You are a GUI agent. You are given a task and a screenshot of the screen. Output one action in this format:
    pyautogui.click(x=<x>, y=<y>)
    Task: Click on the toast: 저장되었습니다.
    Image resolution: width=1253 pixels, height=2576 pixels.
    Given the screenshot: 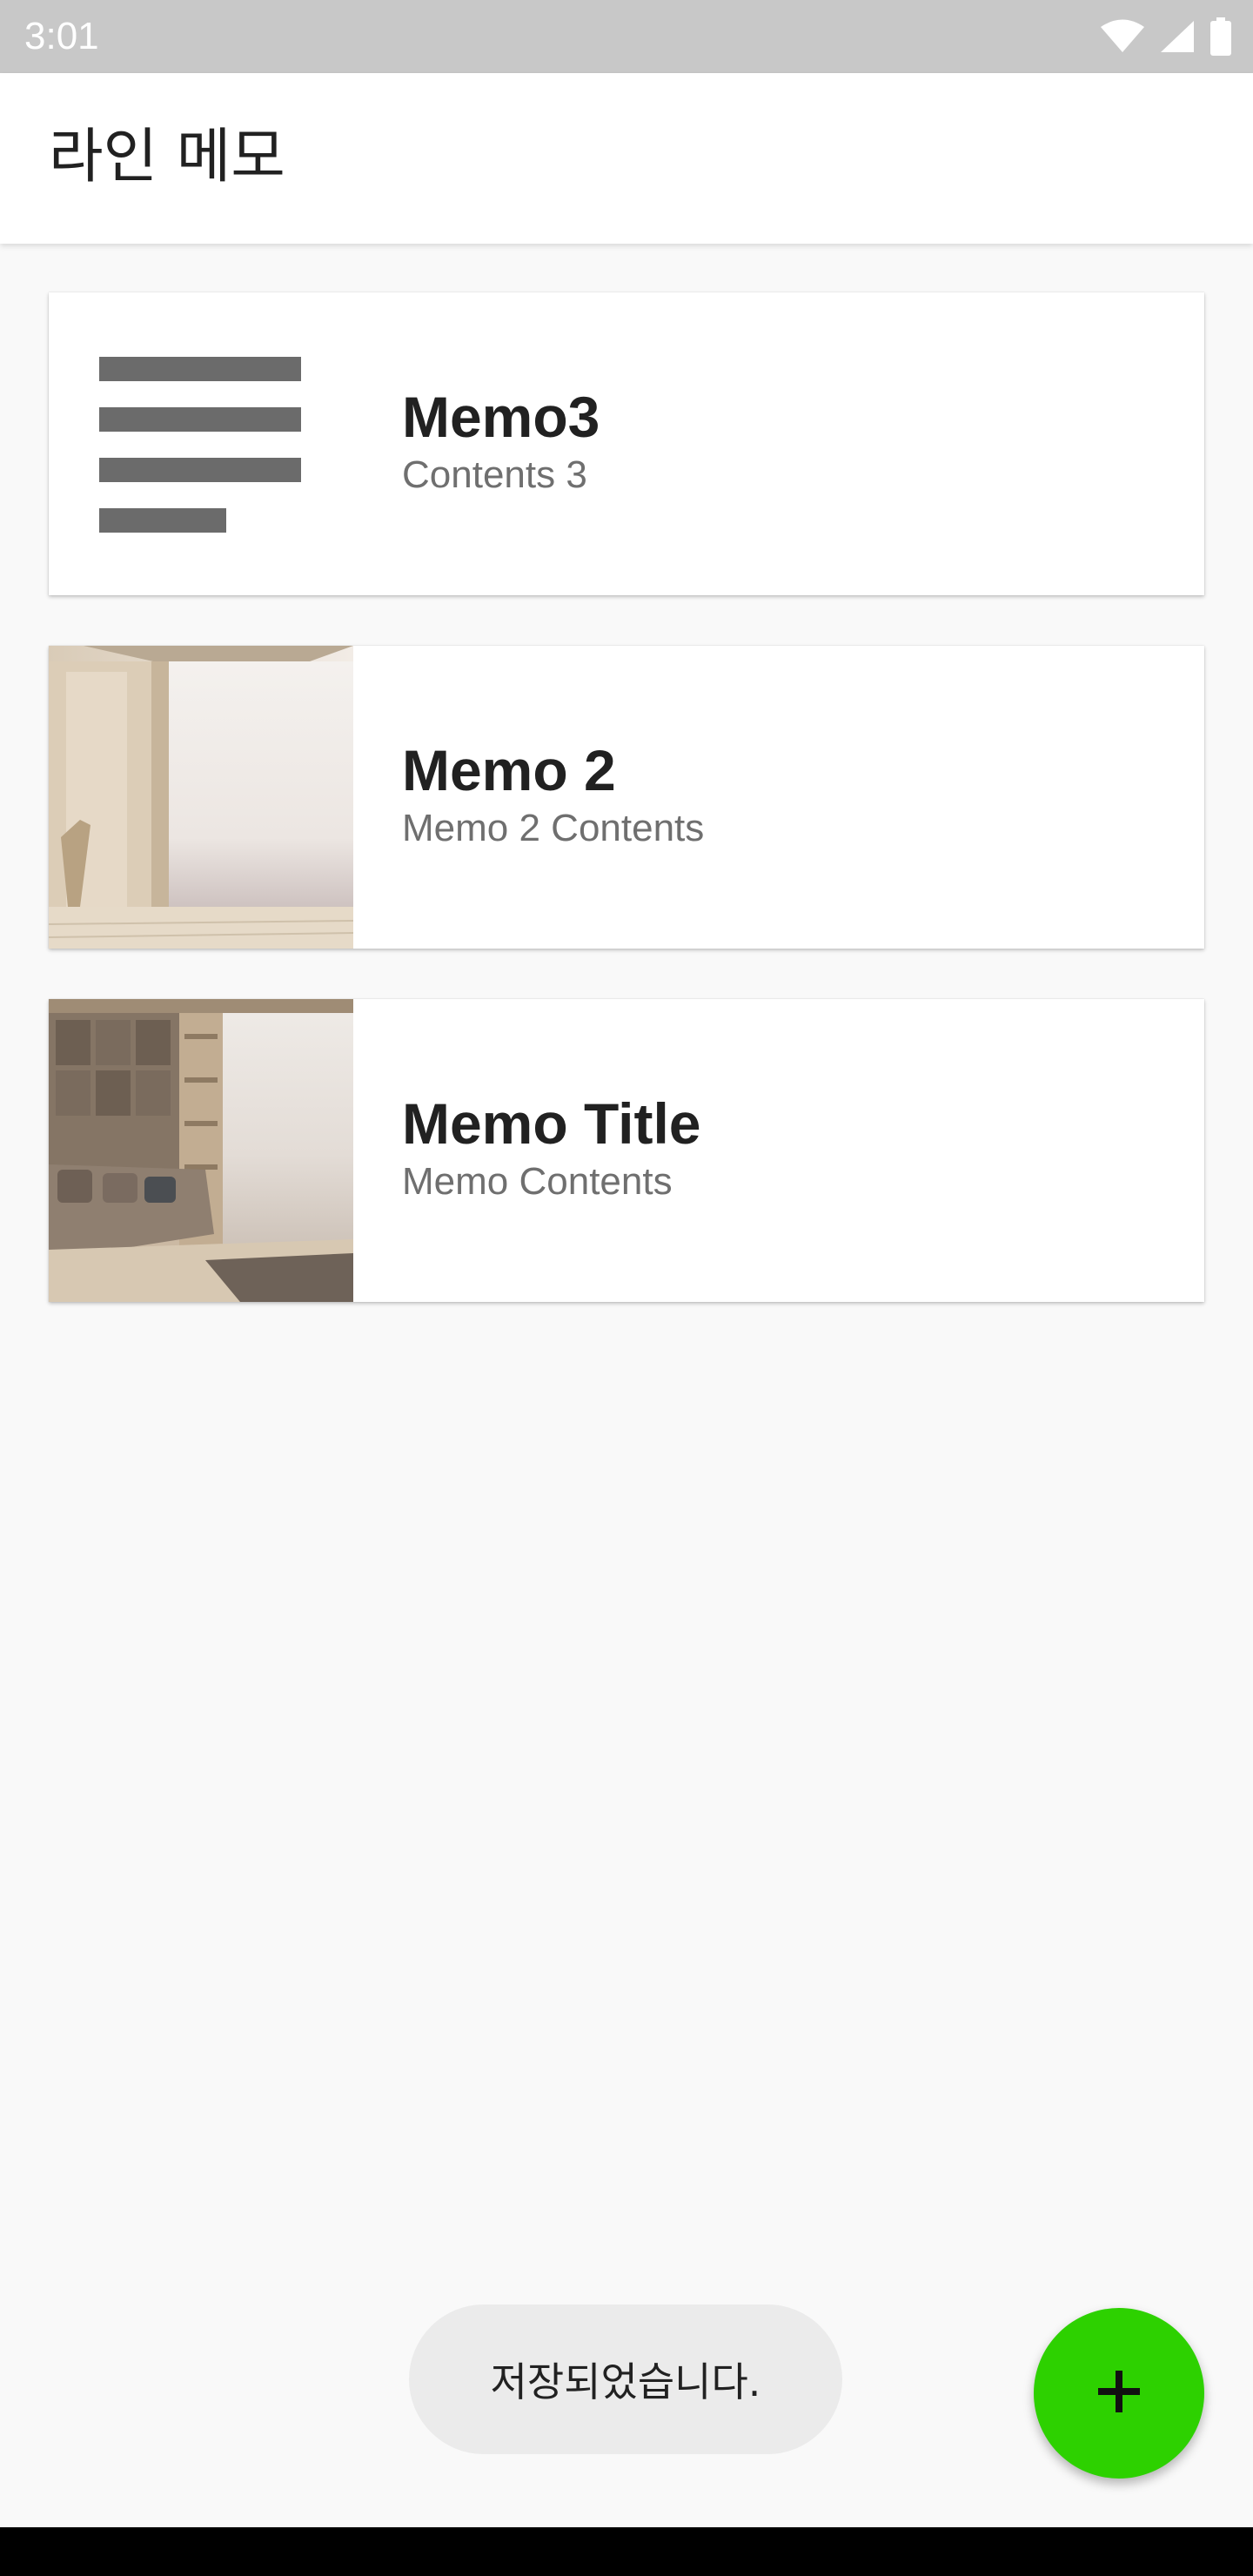 What is the action you would take?
    pyautogui.click(x=625, y=2379)
    